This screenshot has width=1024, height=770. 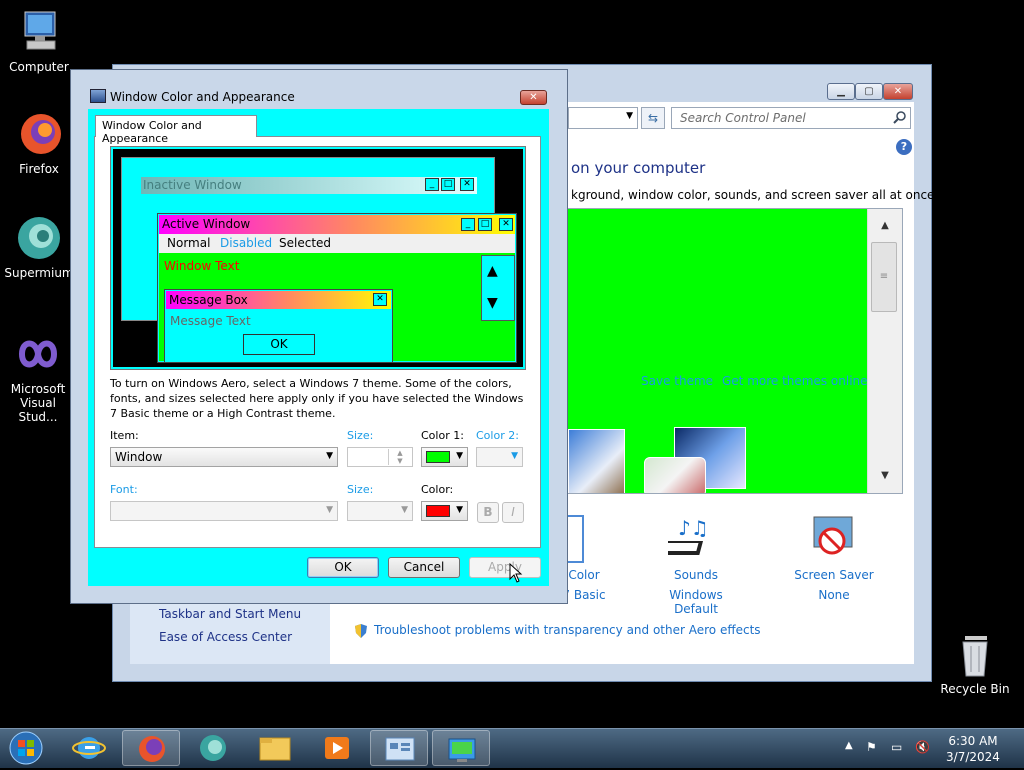 I want to click on sounds-item: Sounds Windows Default, so click(x=696, y=592).